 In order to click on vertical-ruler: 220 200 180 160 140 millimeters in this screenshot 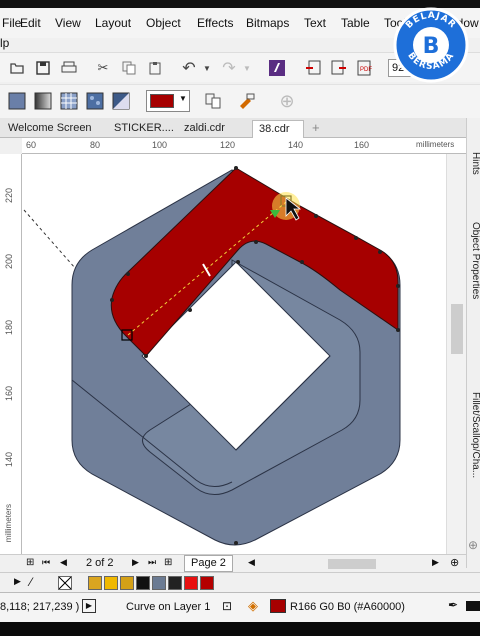, I will do `click(11, 354)`.